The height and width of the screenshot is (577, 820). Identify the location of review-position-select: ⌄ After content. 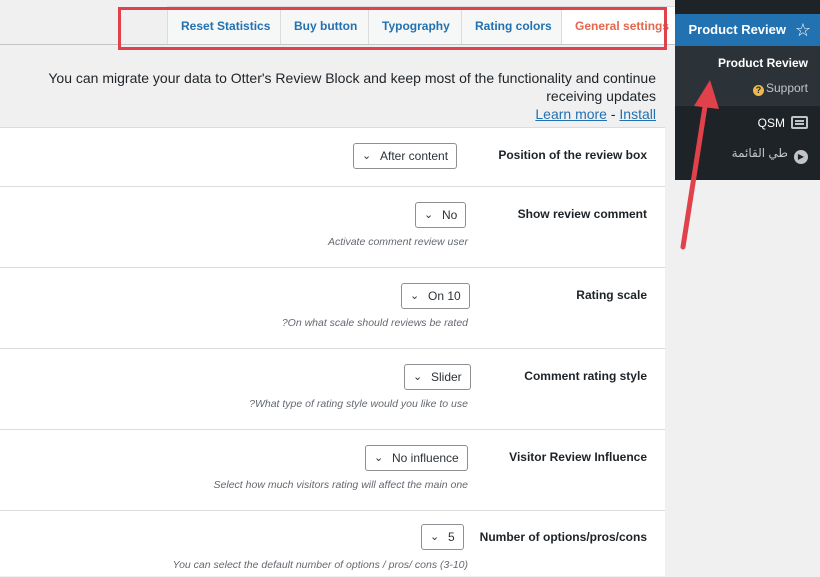
(405, 156).